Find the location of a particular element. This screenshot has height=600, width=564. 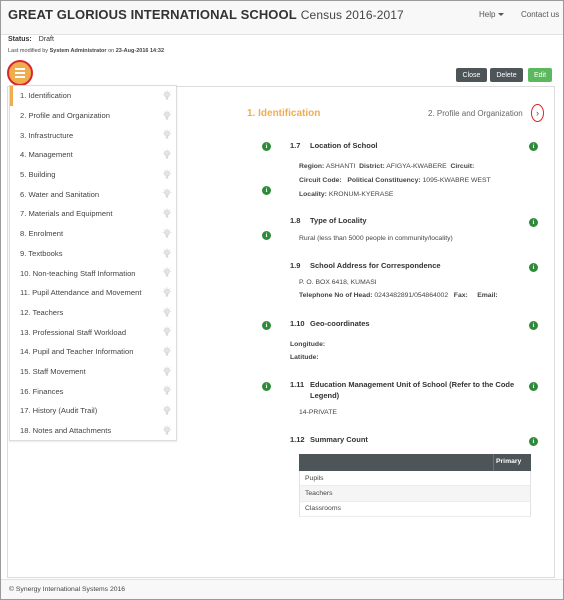

sidebar-item: 17. History (Audit Trail) is located at coordinates (93, 411).